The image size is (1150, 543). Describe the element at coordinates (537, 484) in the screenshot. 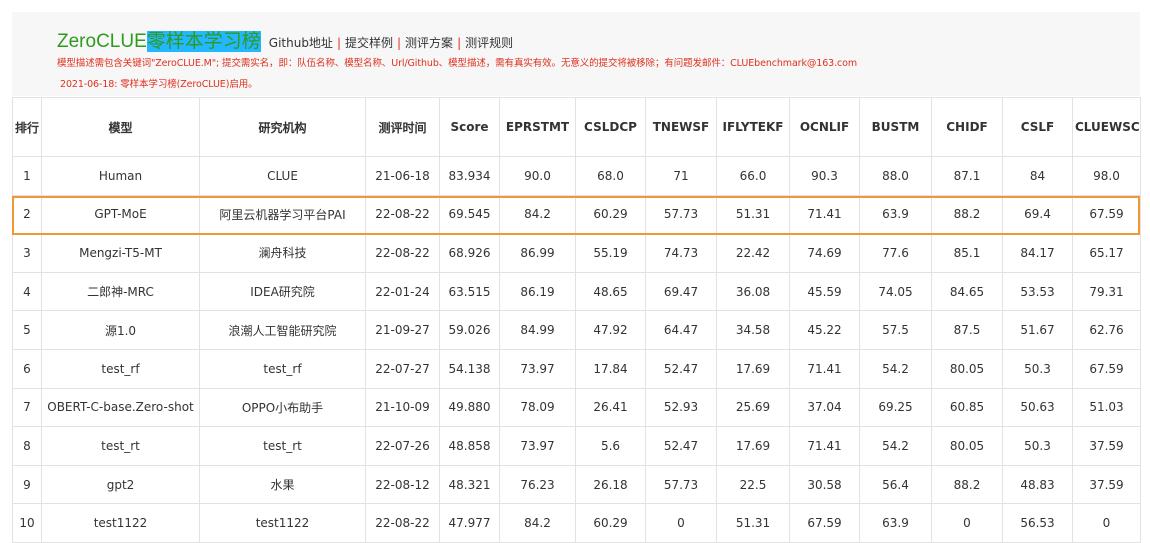

I see `eprstmt-cell: 76.23` at that location.